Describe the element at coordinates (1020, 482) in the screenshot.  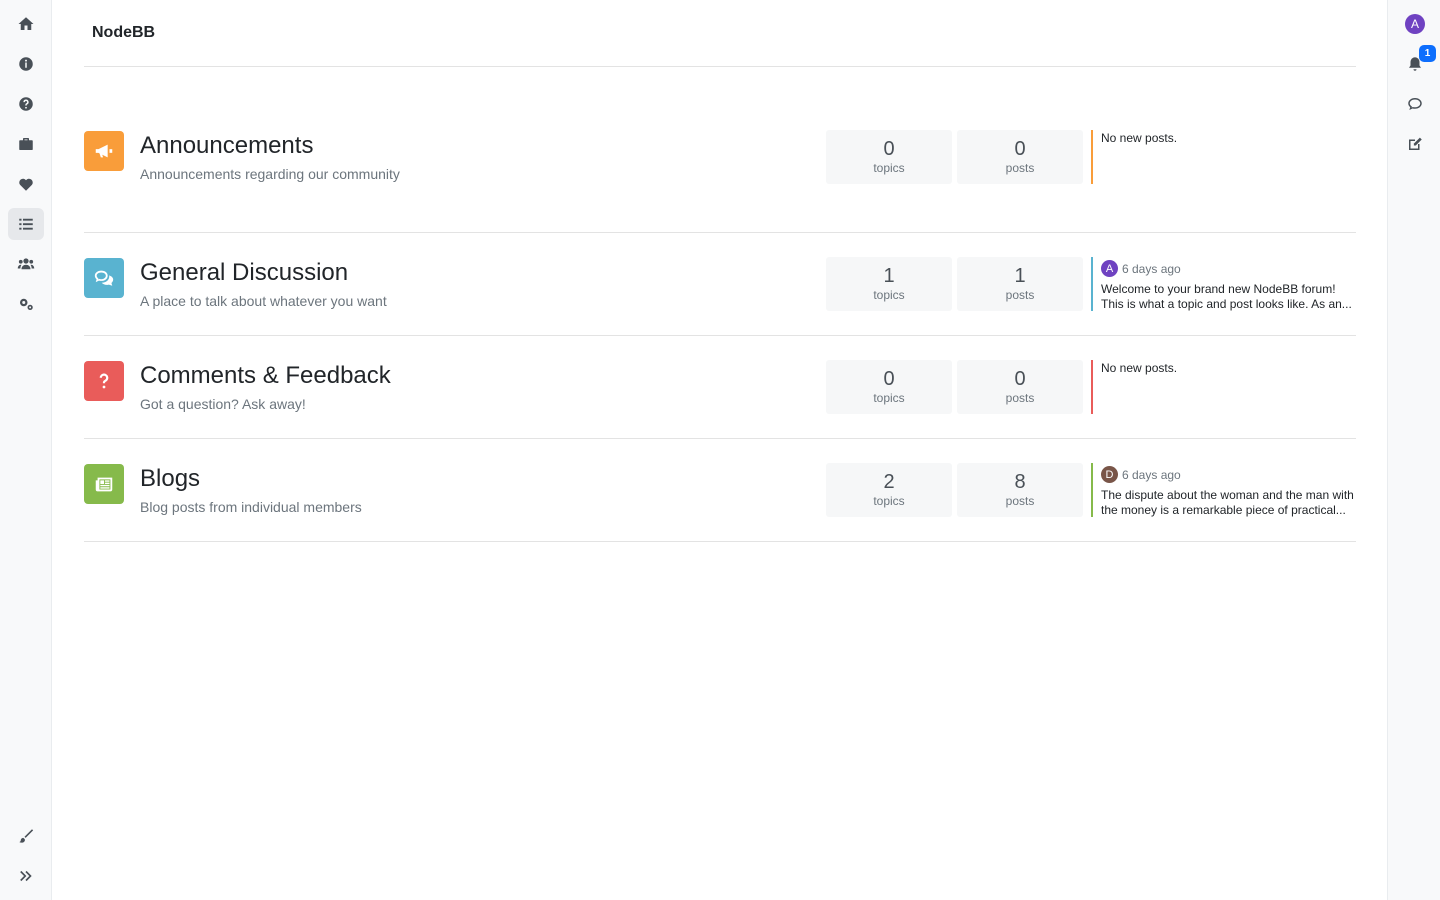
I see `posts-value: 8` at that location.